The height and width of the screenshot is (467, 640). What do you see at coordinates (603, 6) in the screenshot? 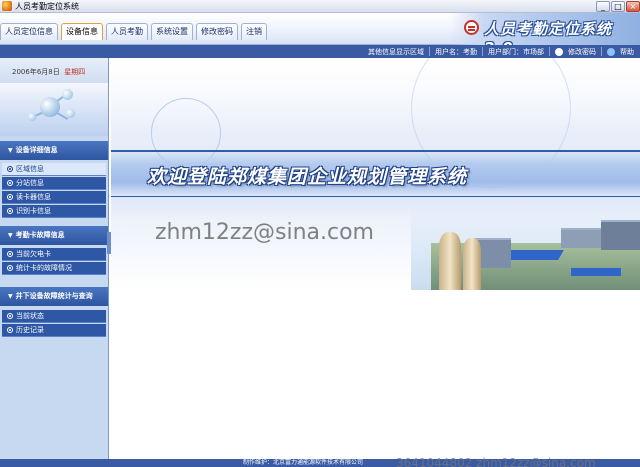
I see `minimize-button: _` at bounding box center [603, 6].